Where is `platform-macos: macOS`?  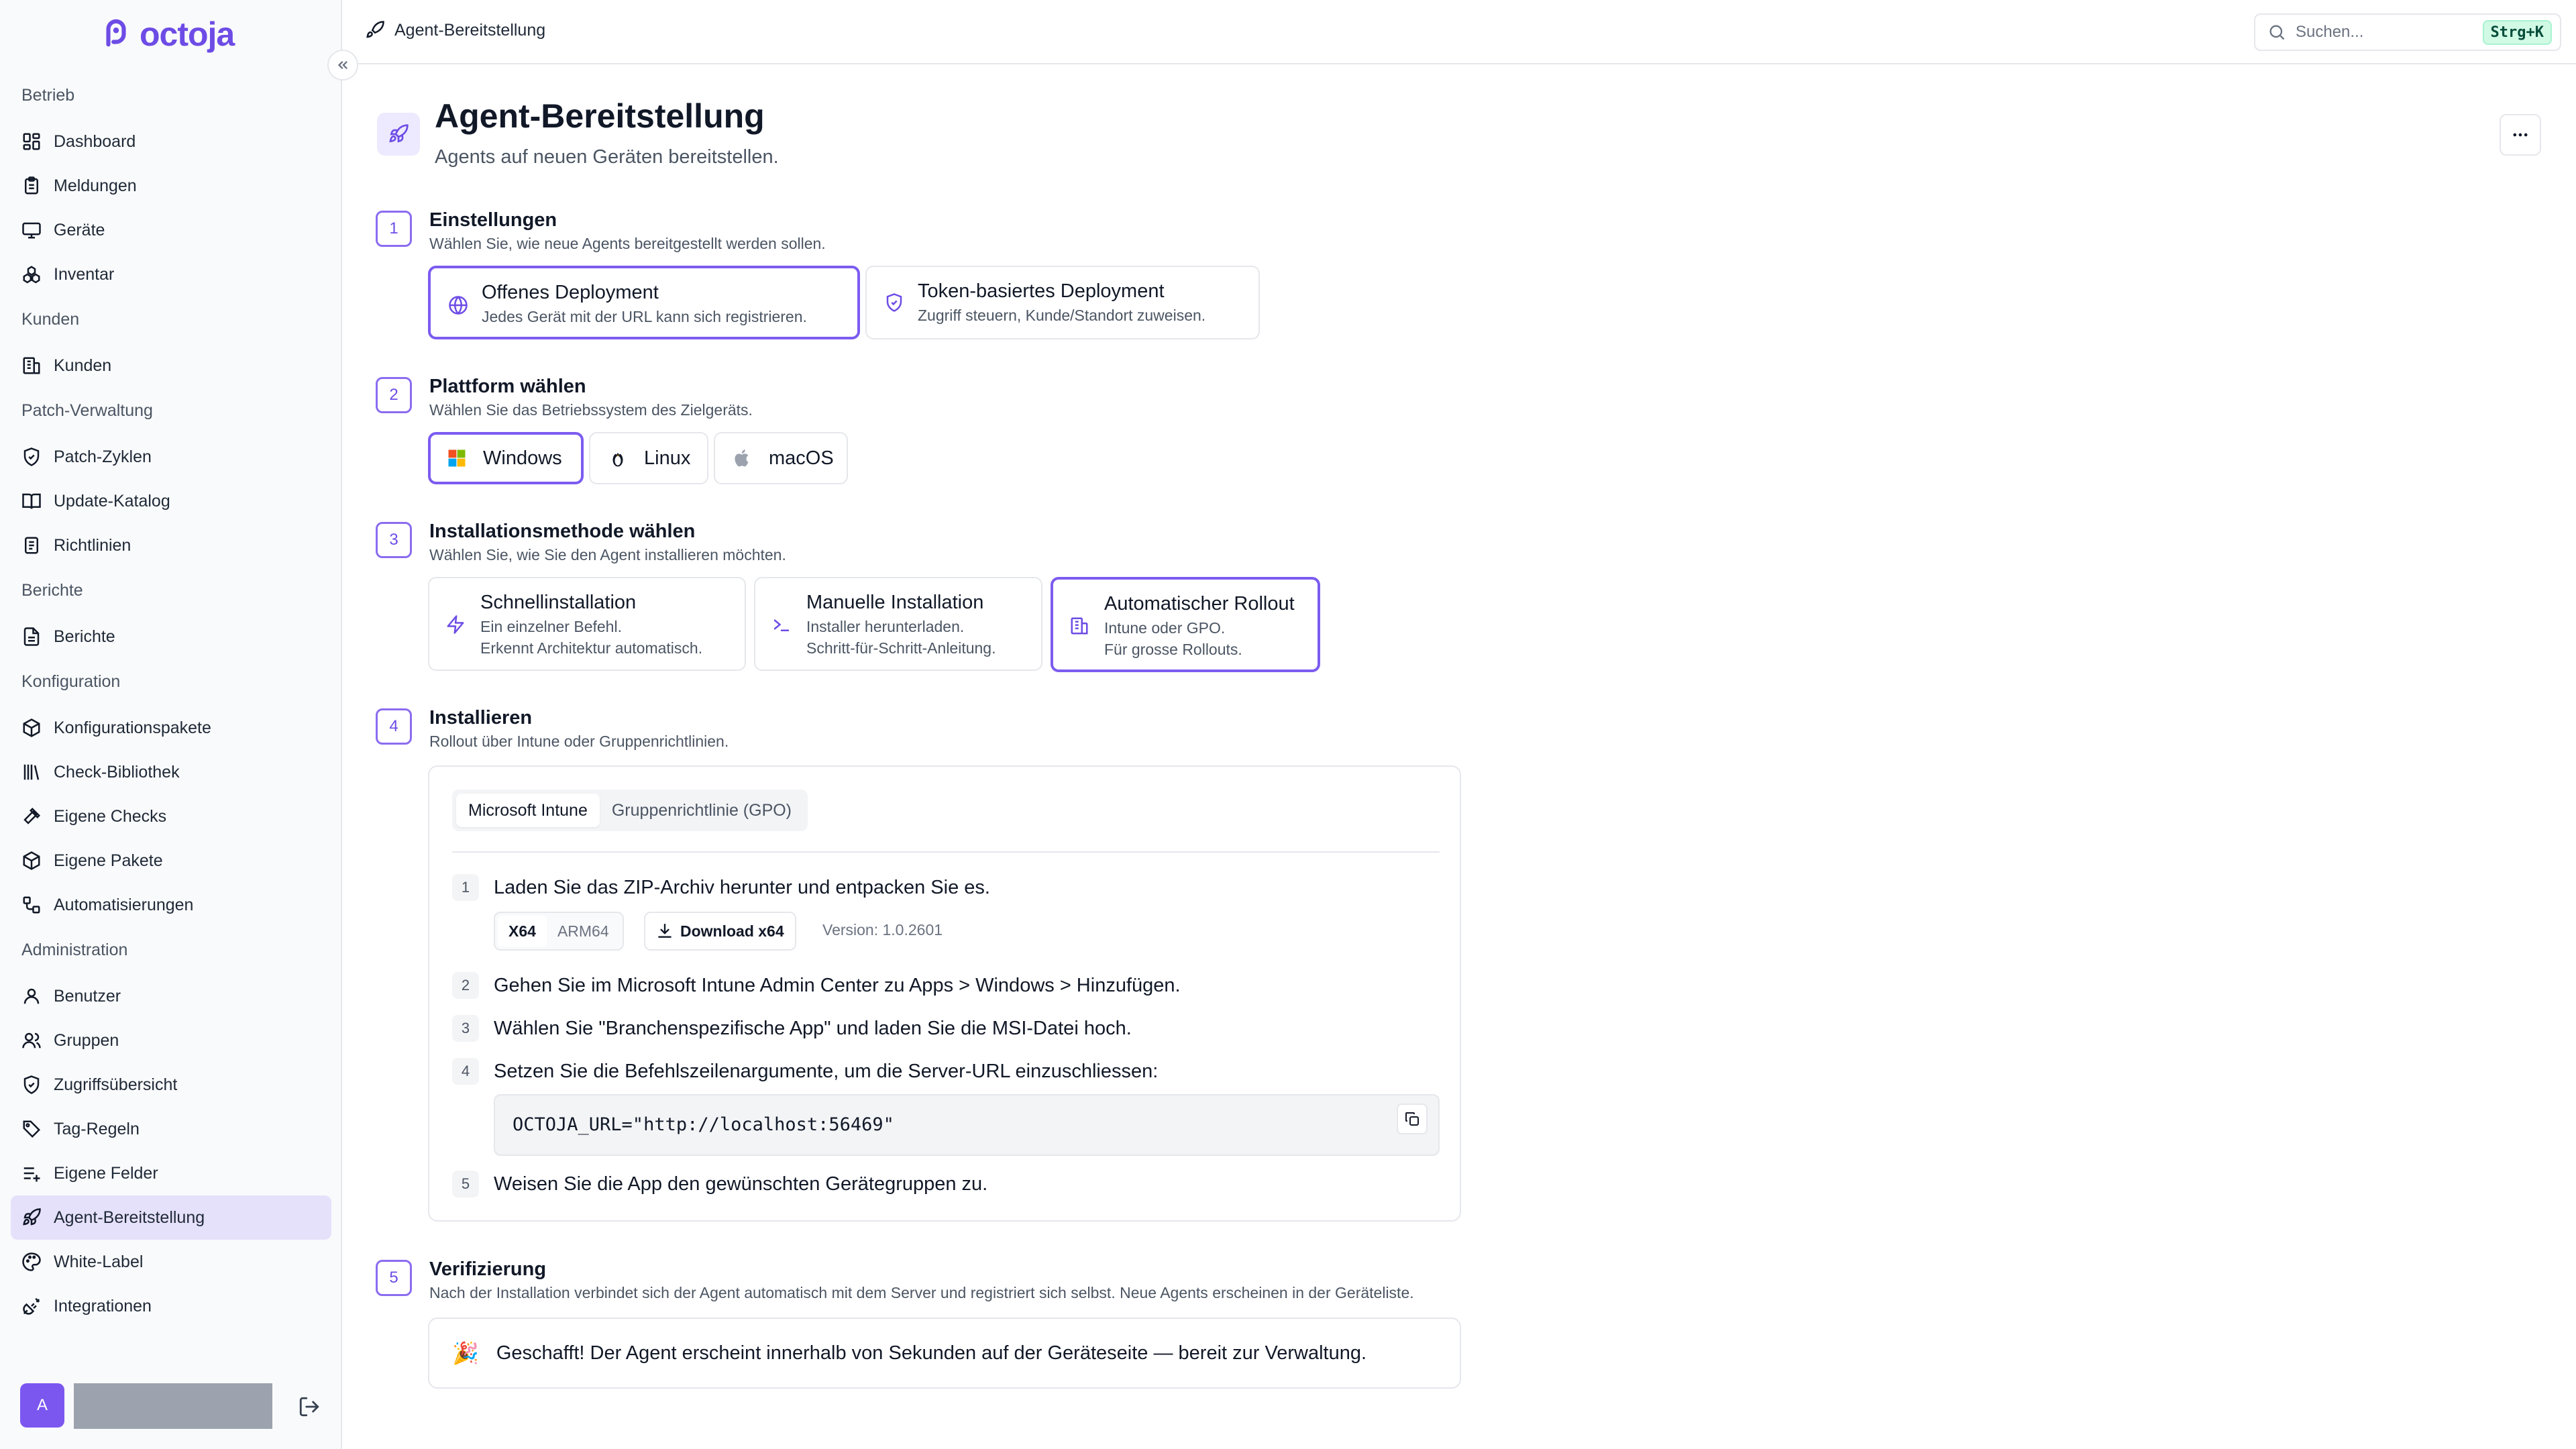 platform-macos: macOS is located at coordinates (781, 458).